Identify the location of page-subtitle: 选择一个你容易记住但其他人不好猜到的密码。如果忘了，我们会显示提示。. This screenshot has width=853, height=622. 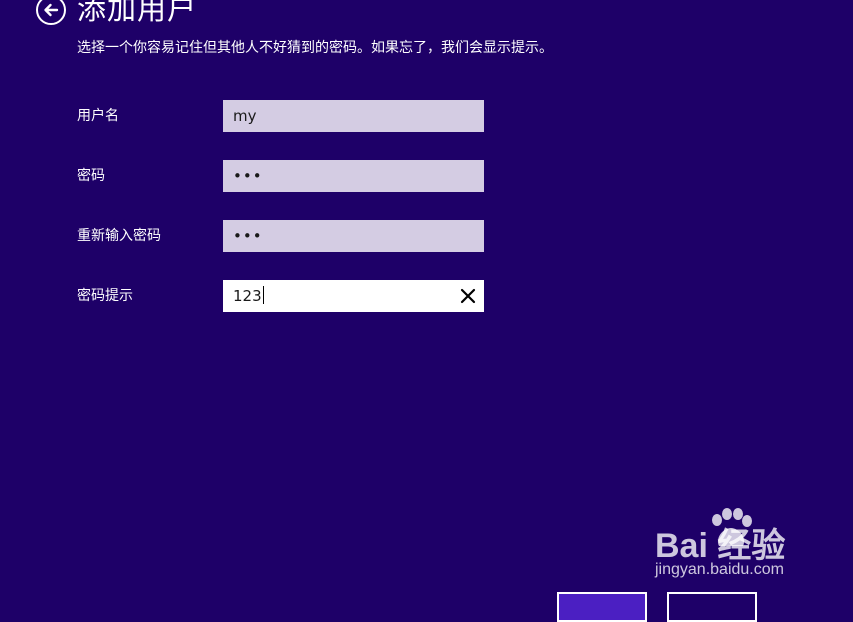
(315, 48).